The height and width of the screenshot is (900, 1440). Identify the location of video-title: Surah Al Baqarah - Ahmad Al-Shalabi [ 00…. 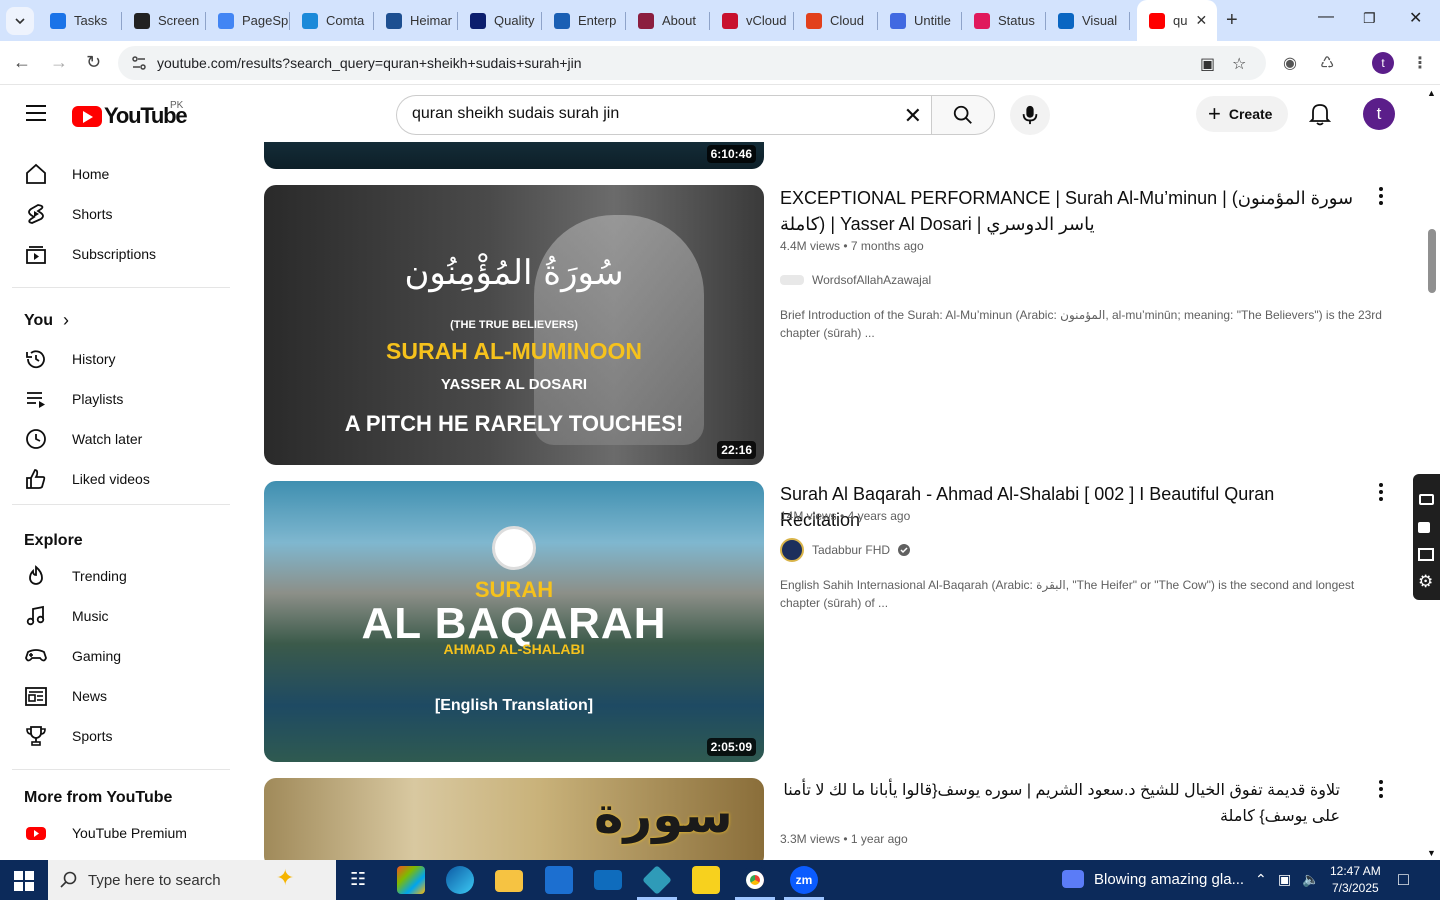
(1067, 507).